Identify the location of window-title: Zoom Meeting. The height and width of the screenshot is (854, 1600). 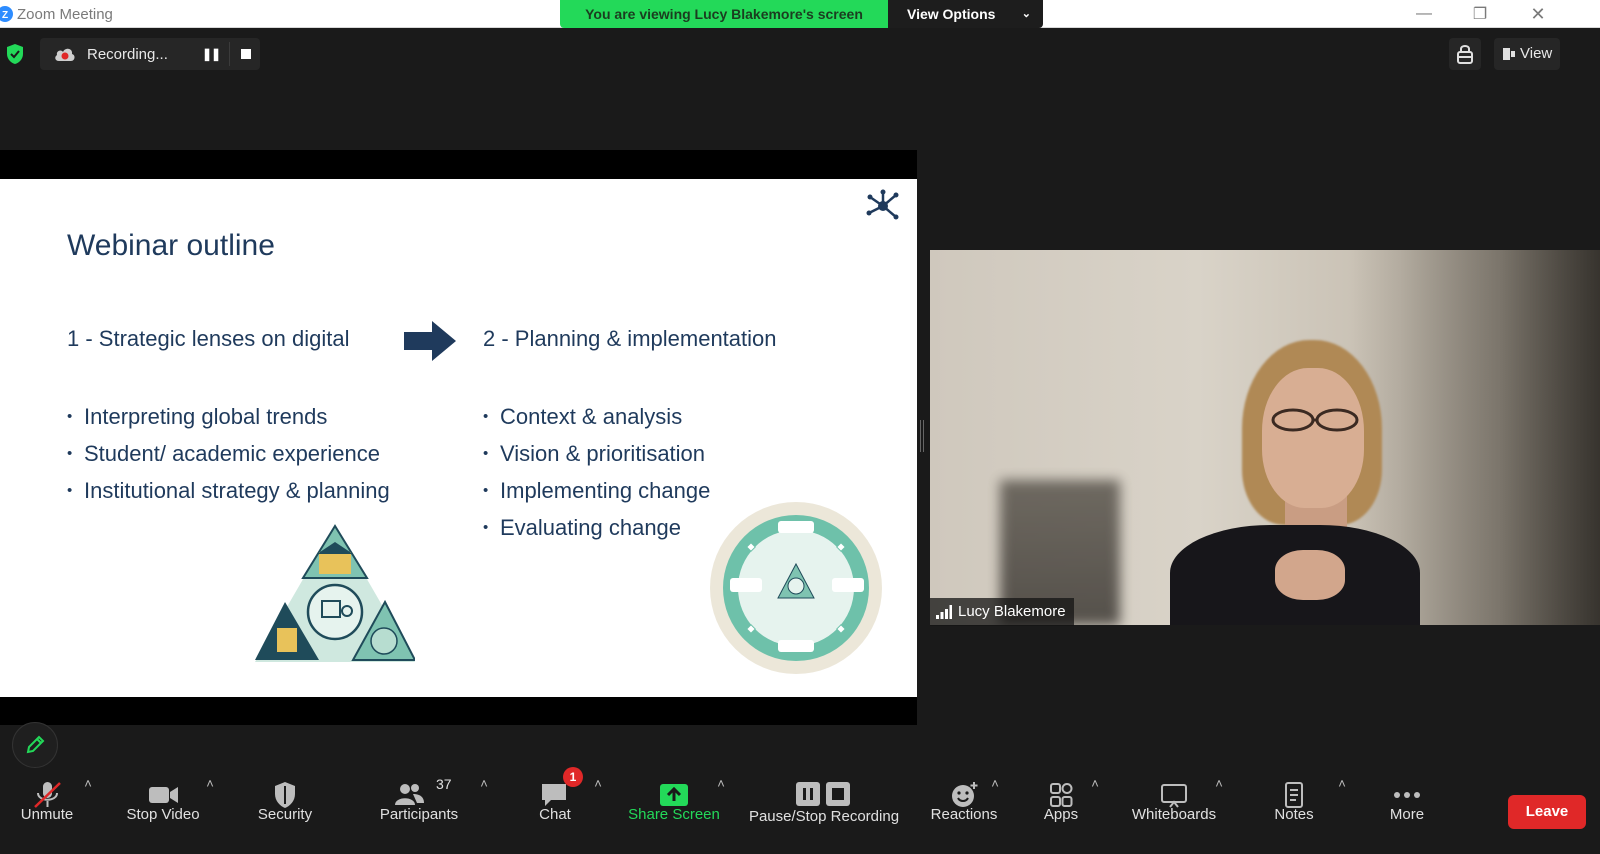
(65, 14).